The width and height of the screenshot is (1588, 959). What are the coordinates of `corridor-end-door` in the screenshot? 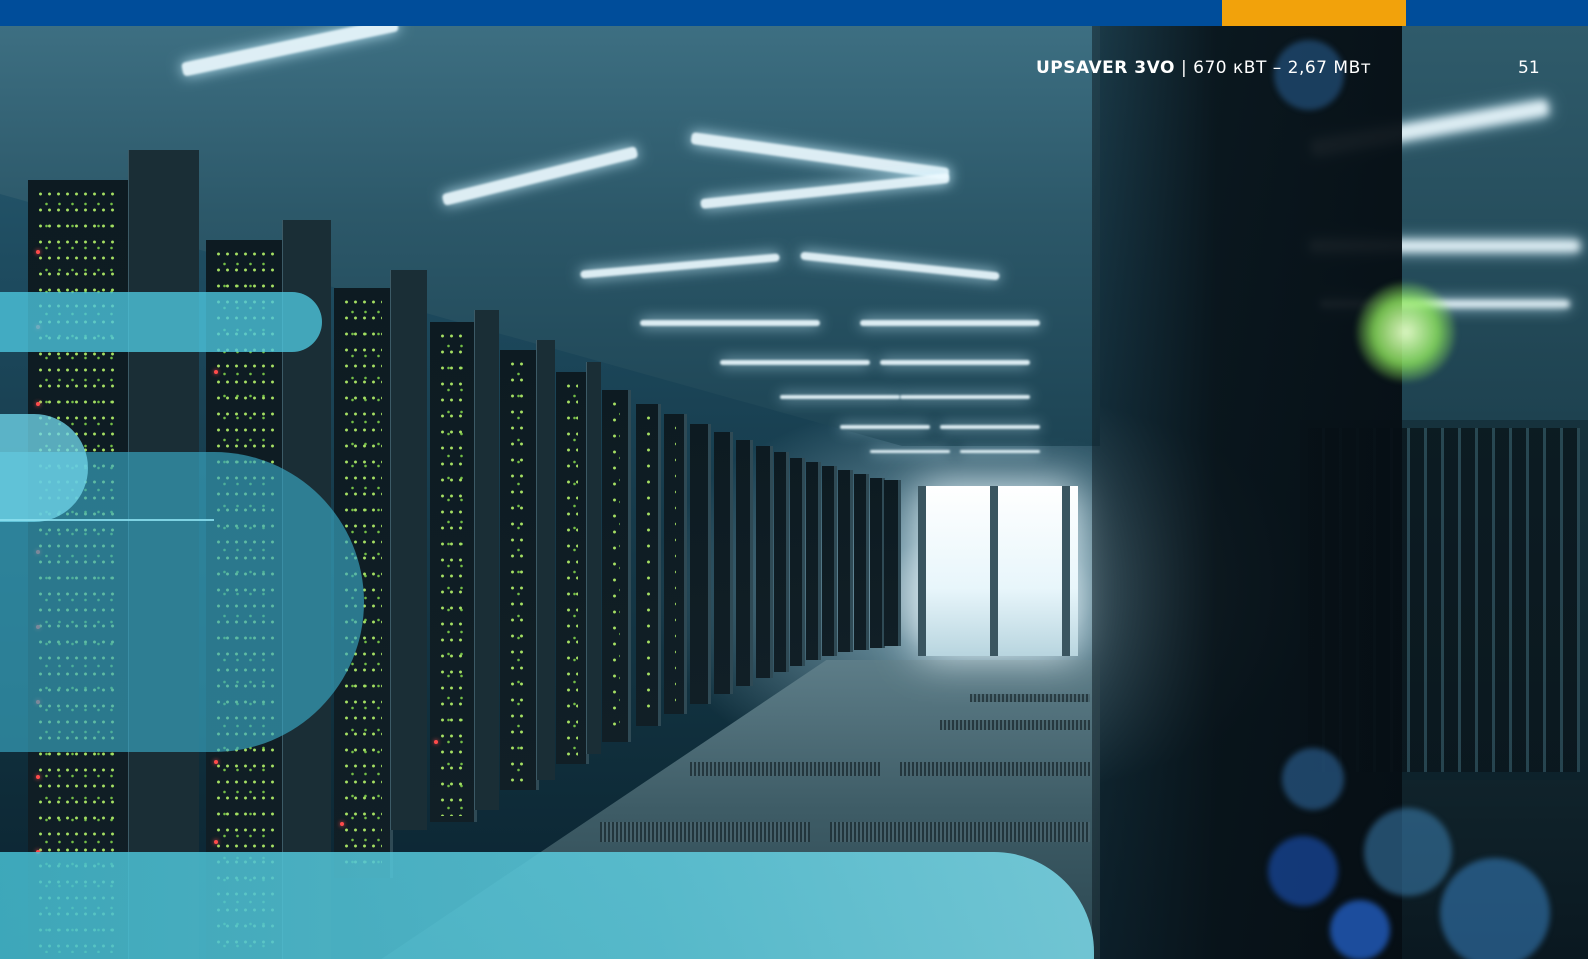 It's located at (998, 571).